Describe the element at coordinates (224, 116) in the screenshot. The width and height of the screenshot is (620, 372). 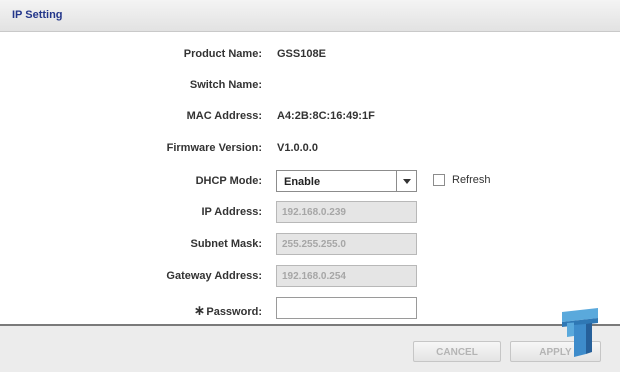
I see `mac-address-label: MAC Address:` at that location.